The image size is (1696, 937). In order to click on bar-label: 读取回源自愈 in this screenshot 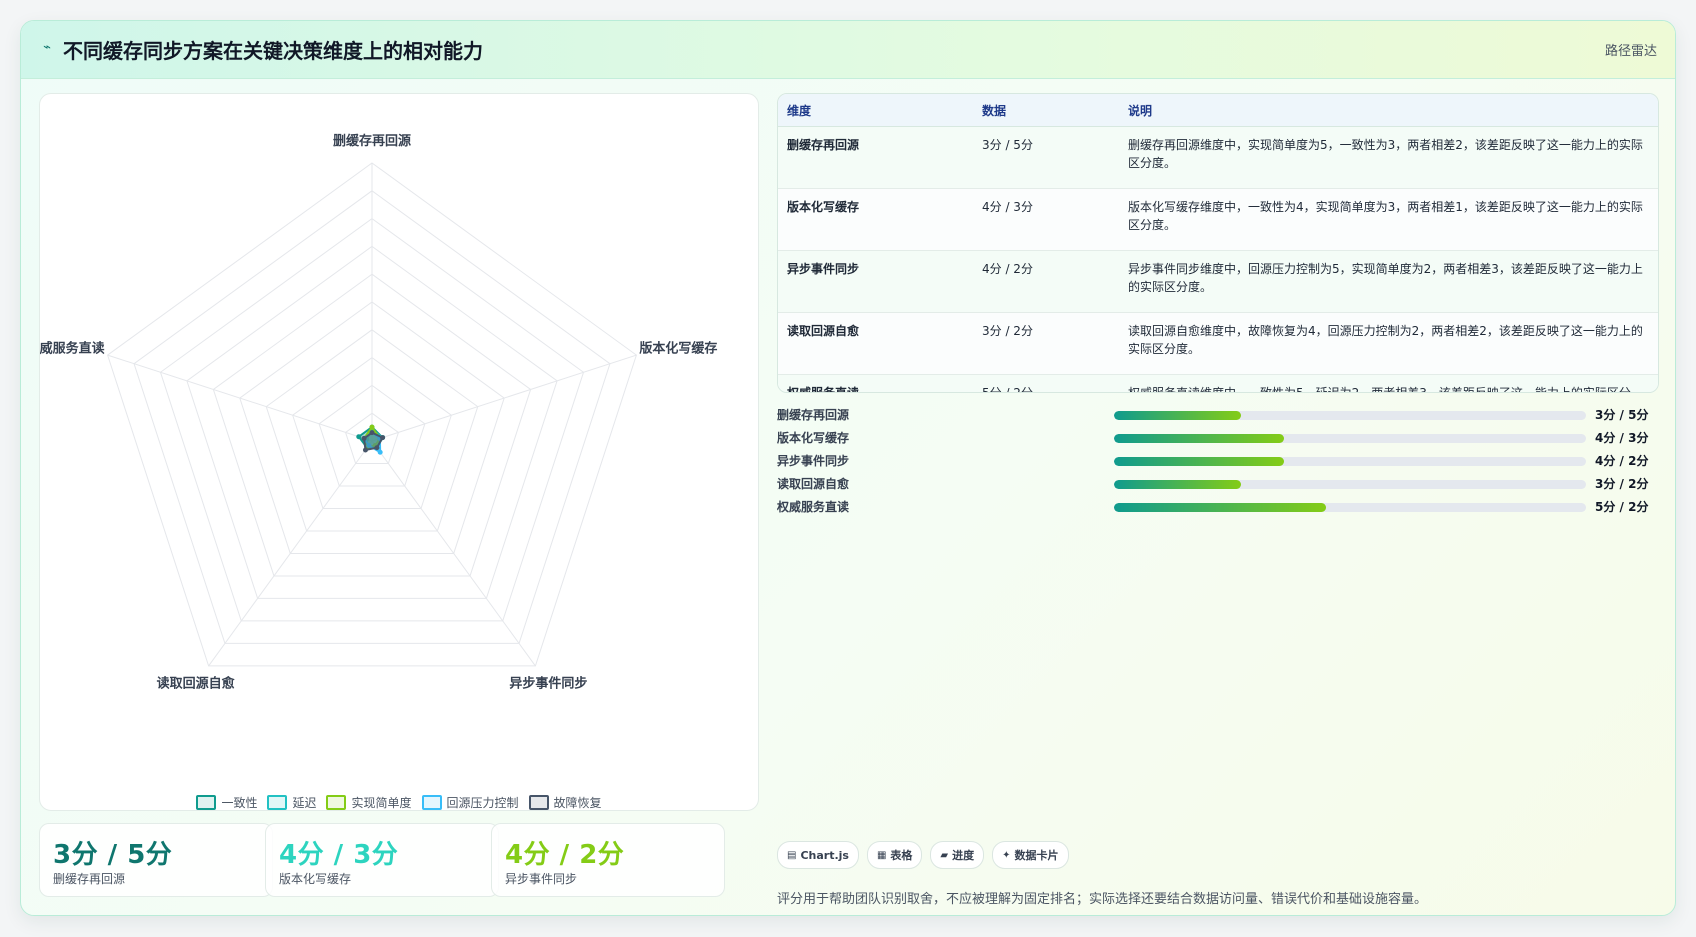, I will do `click(813, 484)`.